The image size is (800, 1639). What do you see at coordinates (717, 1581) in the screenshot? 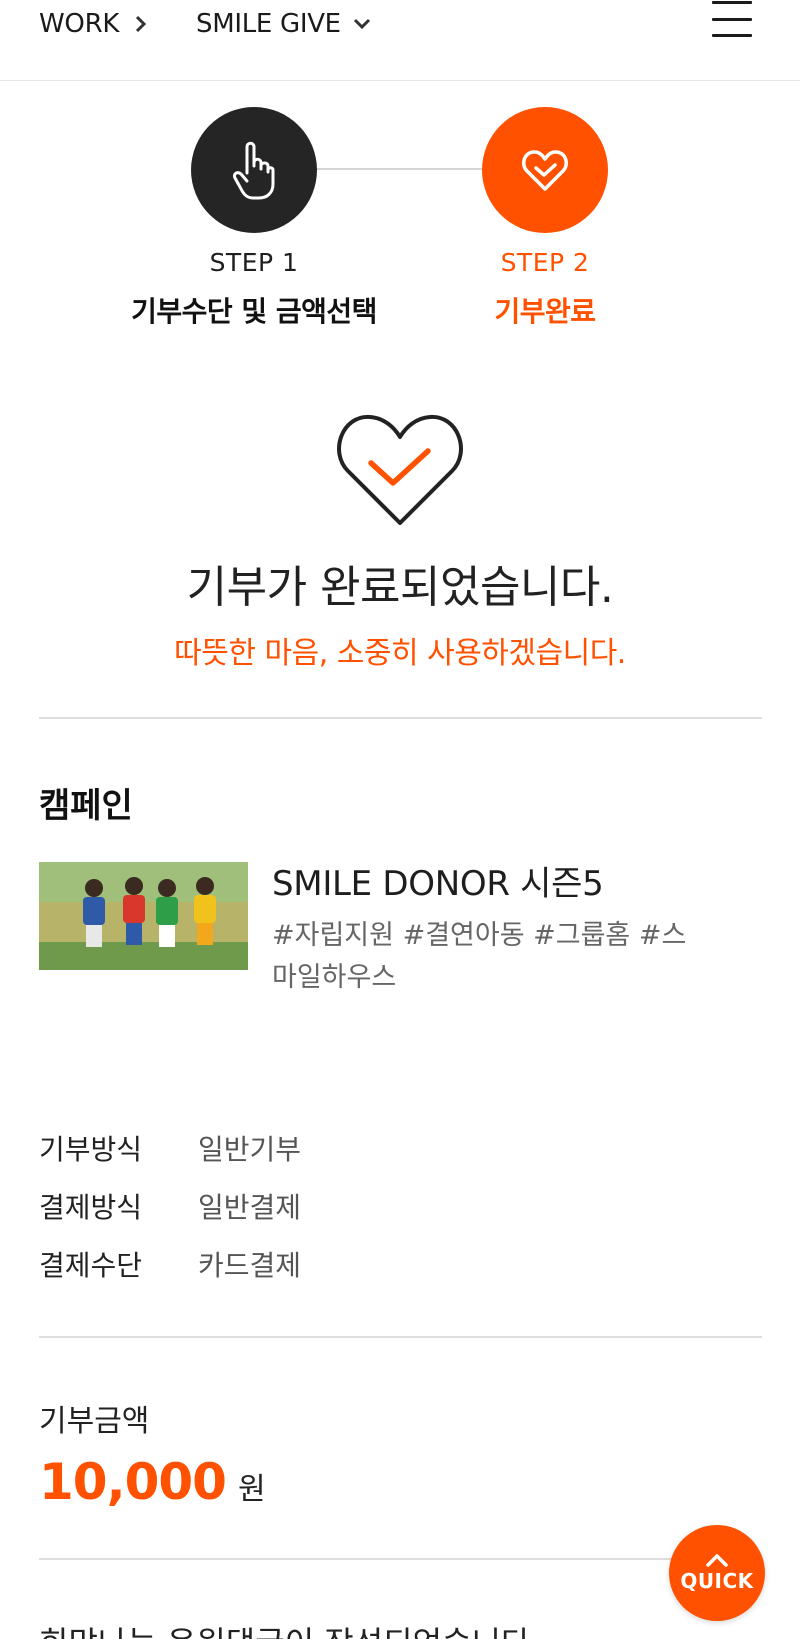
I see `quick-button-label: QUICK` at bounding box center [717, 1581].